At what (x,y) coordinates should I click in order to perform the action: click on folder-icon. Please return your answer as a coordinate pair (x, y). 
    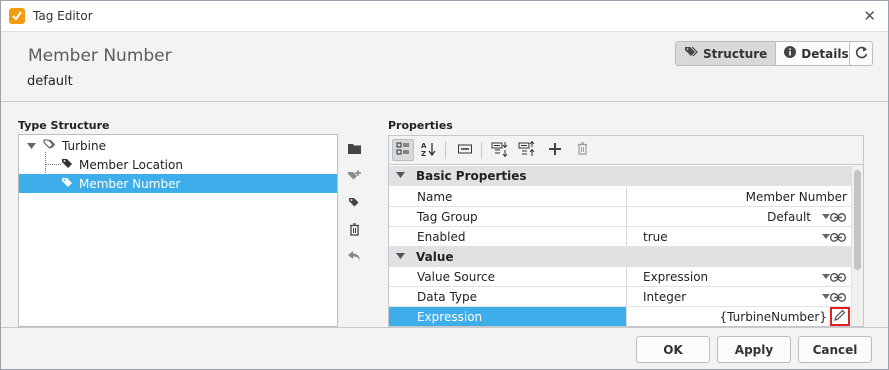
    Looking at the image, I should click on (354, 150).